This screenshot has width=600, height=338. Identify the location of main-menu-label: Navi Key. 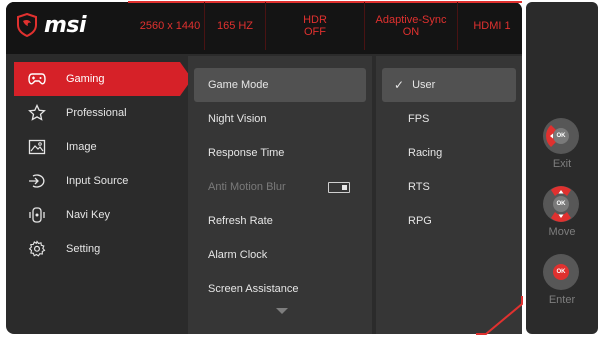
(88, 215).